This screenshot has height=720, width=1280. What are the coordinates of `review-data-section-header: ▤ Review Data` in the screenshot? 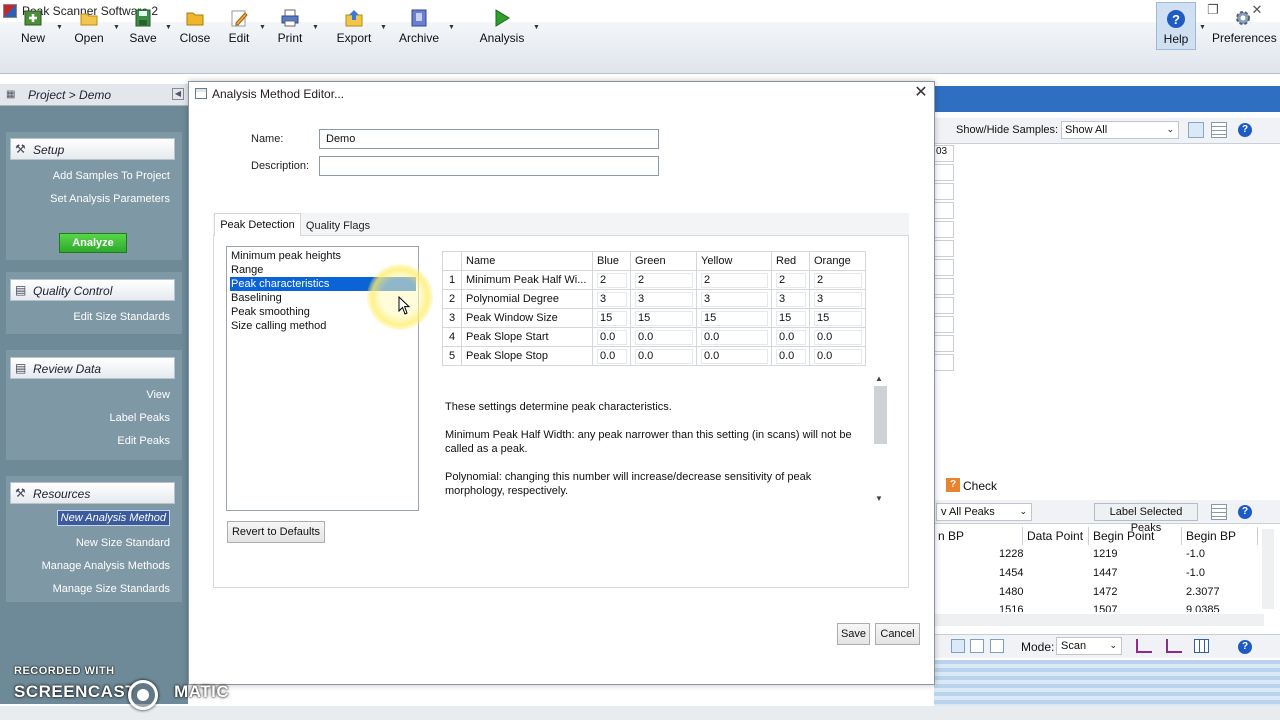 It's located at (92, 368).